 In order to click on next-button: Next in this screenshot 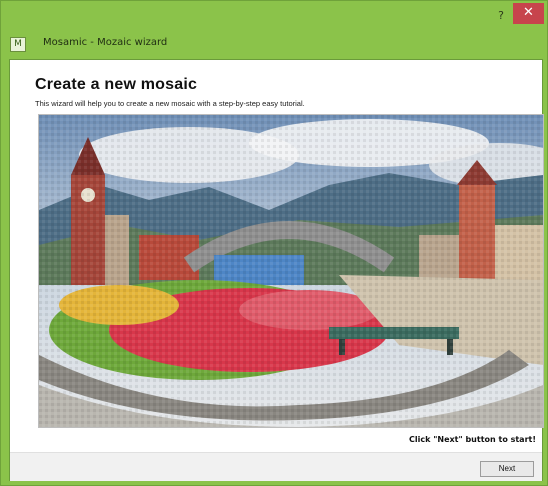, I will do `click(507, 469)`.